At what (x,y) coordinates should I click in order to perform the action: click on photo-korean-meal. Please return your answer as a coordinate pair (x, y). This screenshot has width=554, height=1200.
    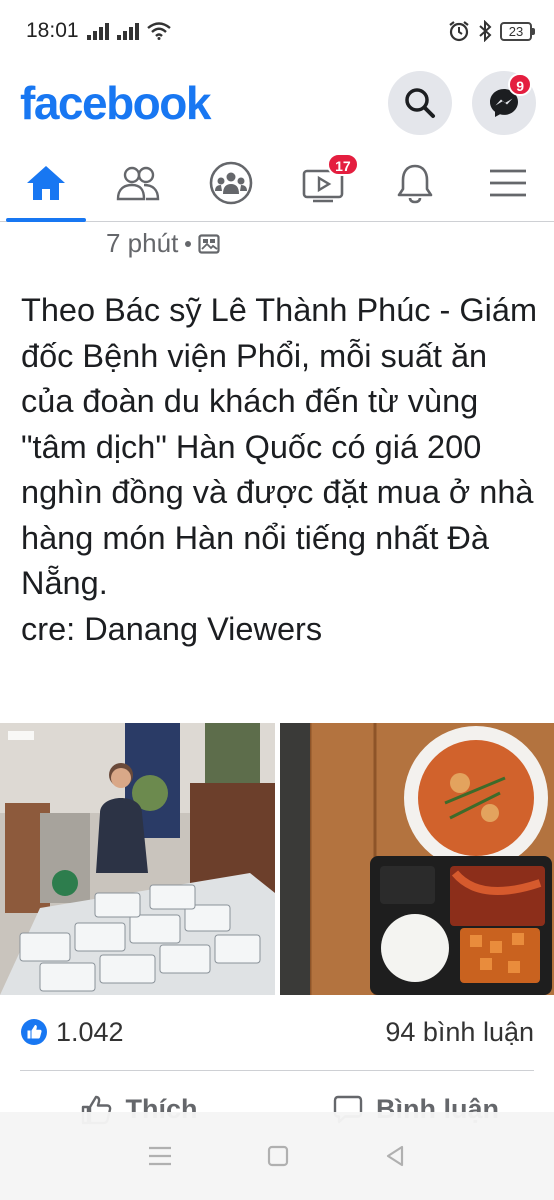
    Looking at the image, I should click on (417, 859).